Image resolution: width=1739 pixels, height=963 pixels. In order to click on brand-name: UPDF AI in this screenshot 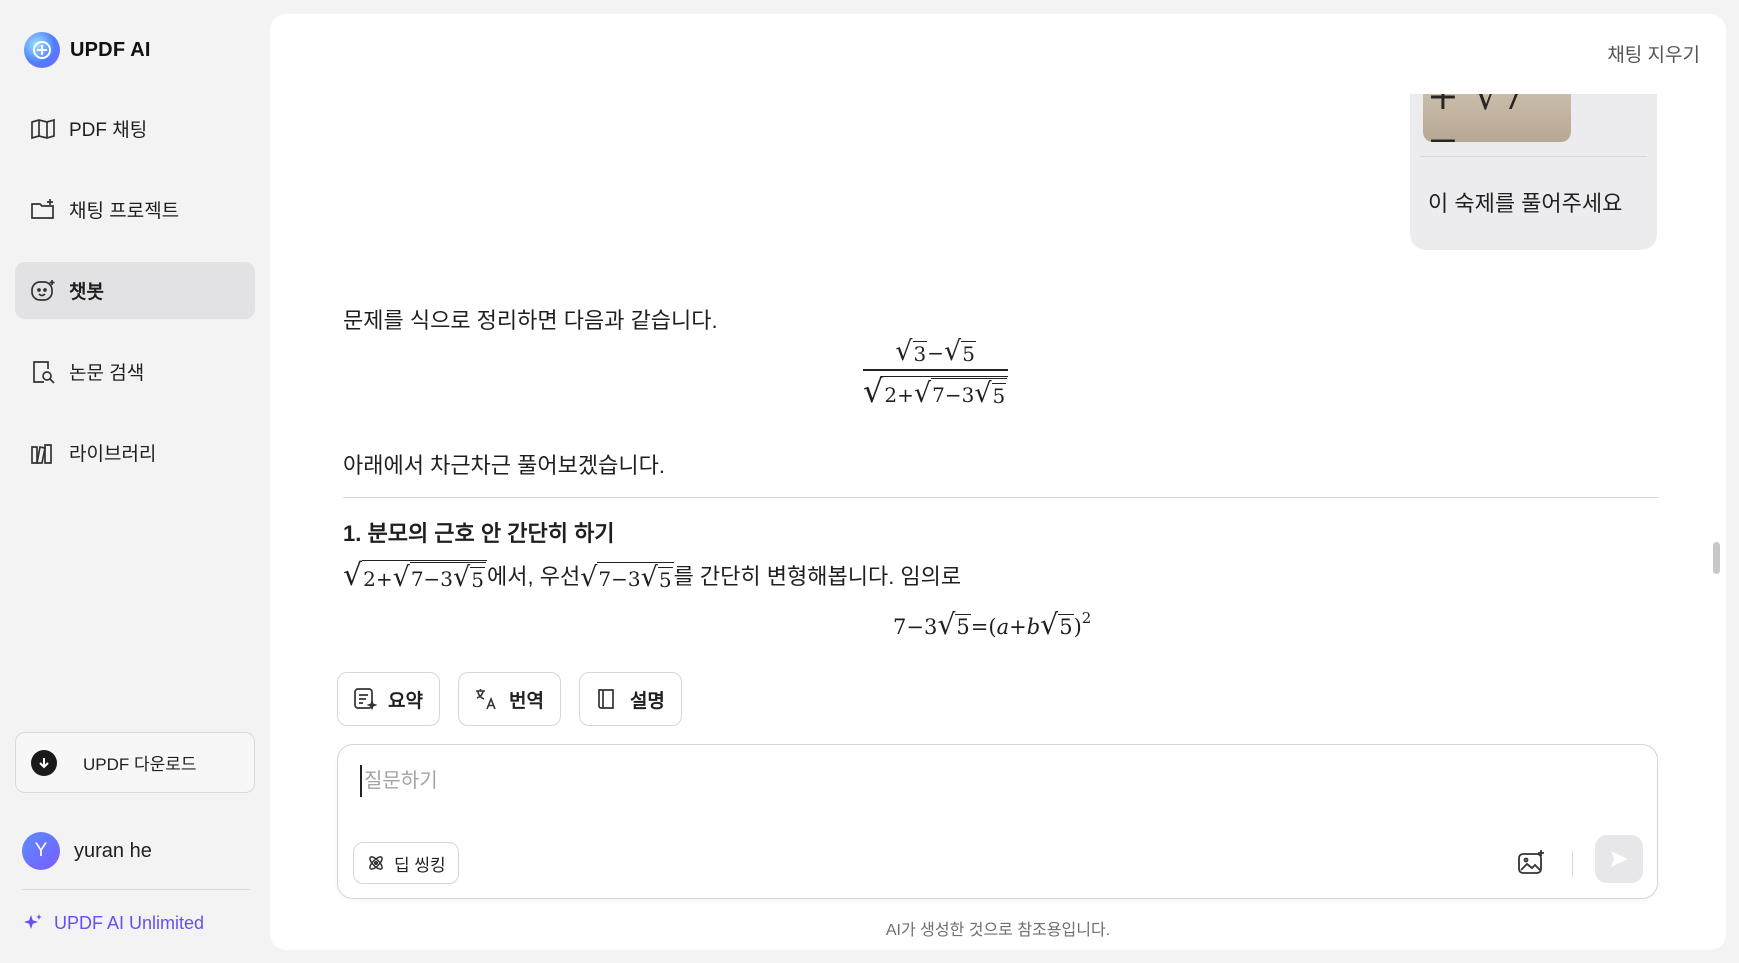, I will do `click(110, 49)`.